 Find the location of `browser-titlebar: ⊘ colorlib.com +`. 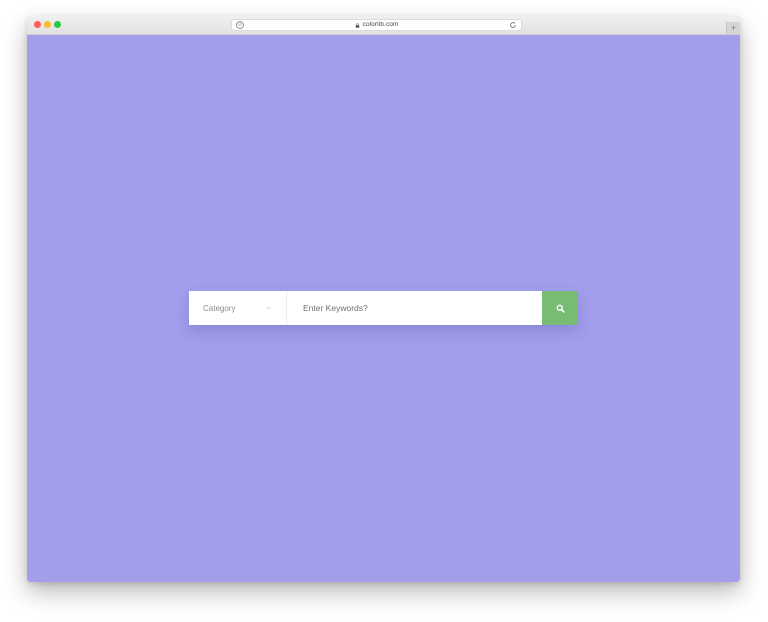

browser-titlebar: ⊘ colorlib.com + is located at coordinates (383, 25).